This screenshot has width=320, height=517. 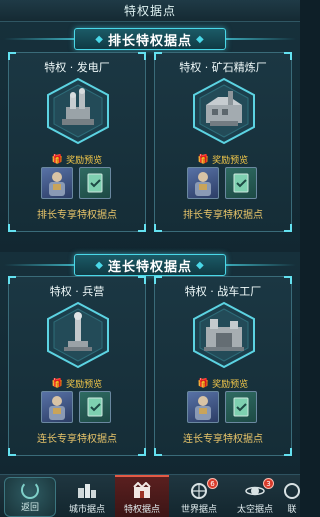 What do you see at coordinates (78, 111) in the screenshot?
I see `power-plant-icon` at bounding box center [78, 111].